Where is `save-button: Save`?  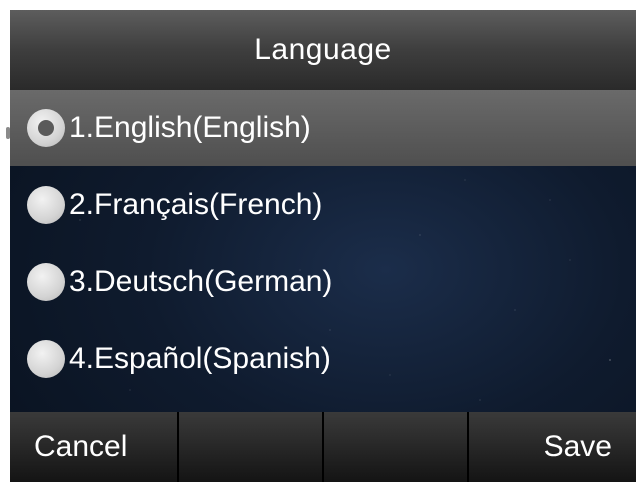
save-button: Save is located at coordinates (552, 447).